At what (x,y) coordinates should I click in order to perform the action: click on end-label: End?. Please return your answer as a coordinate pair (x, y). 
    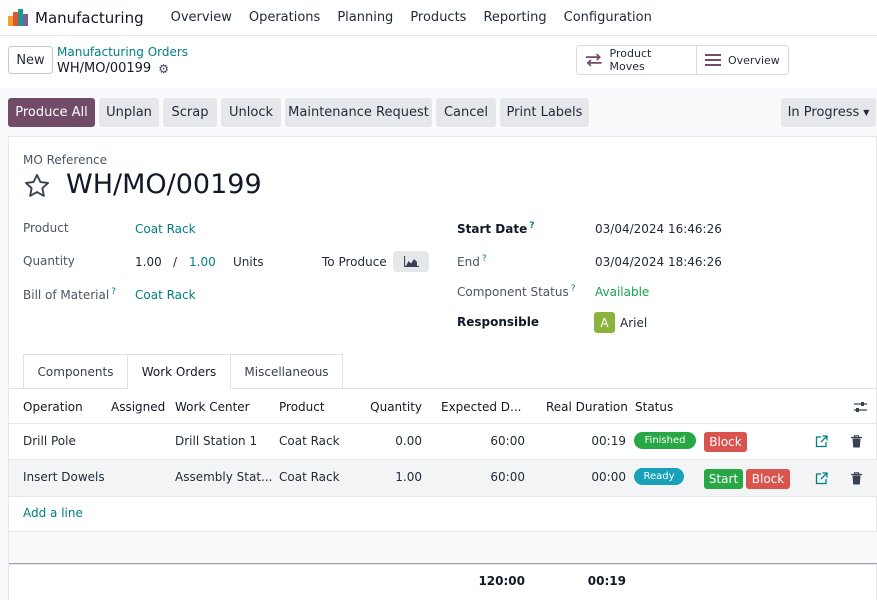
    Looking at the image, I should click on (472, 261).